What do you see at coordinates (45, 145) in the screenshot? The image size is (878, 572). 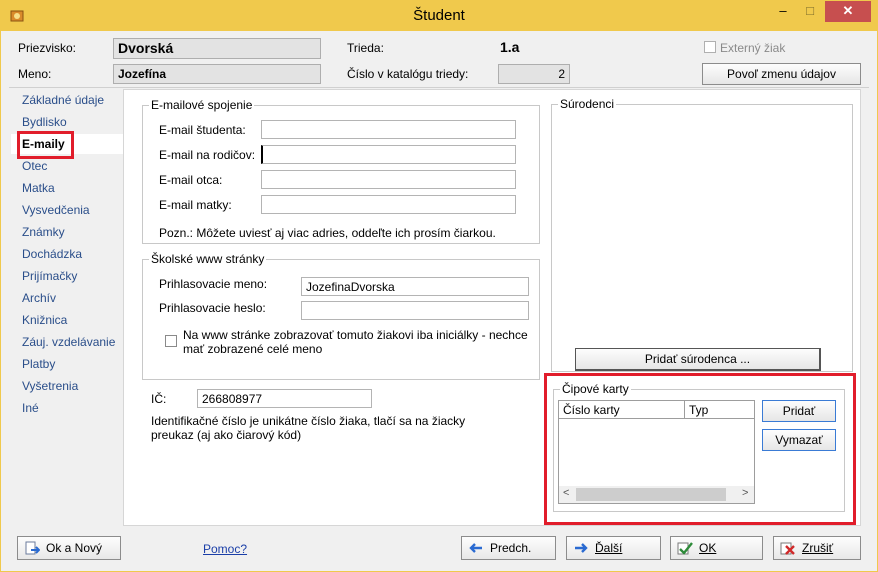 I see `emaily-highlight-box` at bounding box center [45, 145].